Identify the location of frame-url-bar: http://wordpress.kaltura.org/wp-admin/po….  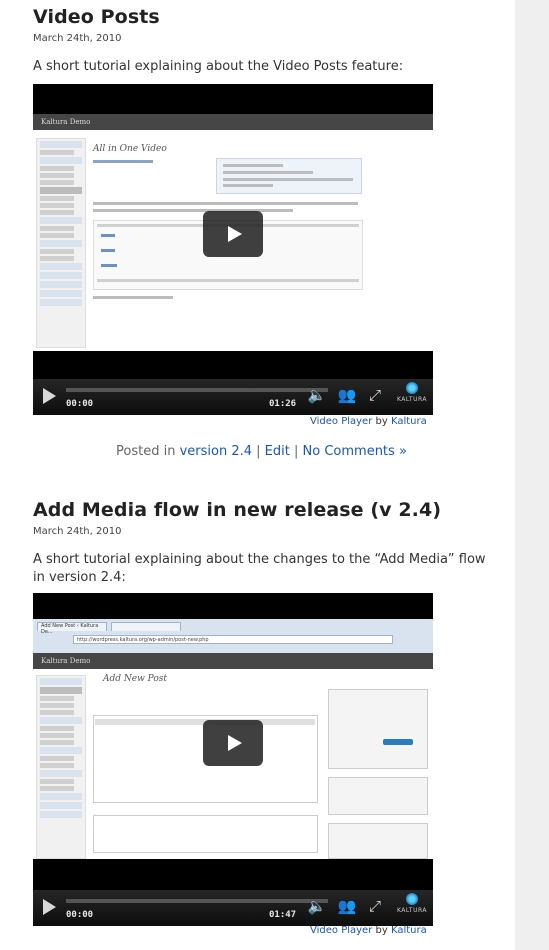
(233, 639).